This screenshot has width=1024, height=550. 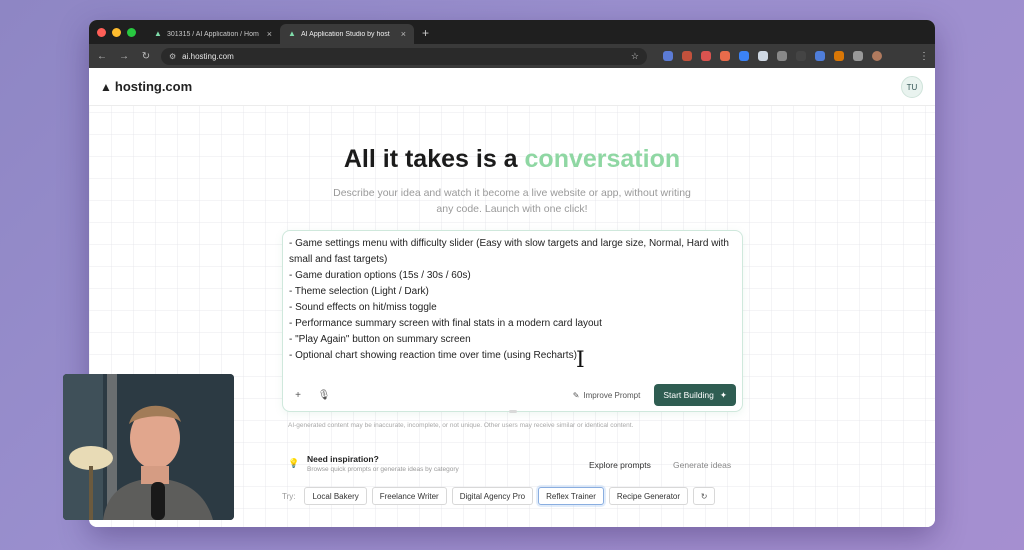 I want to click on webcam-overlay, so click(x=148, y=447).